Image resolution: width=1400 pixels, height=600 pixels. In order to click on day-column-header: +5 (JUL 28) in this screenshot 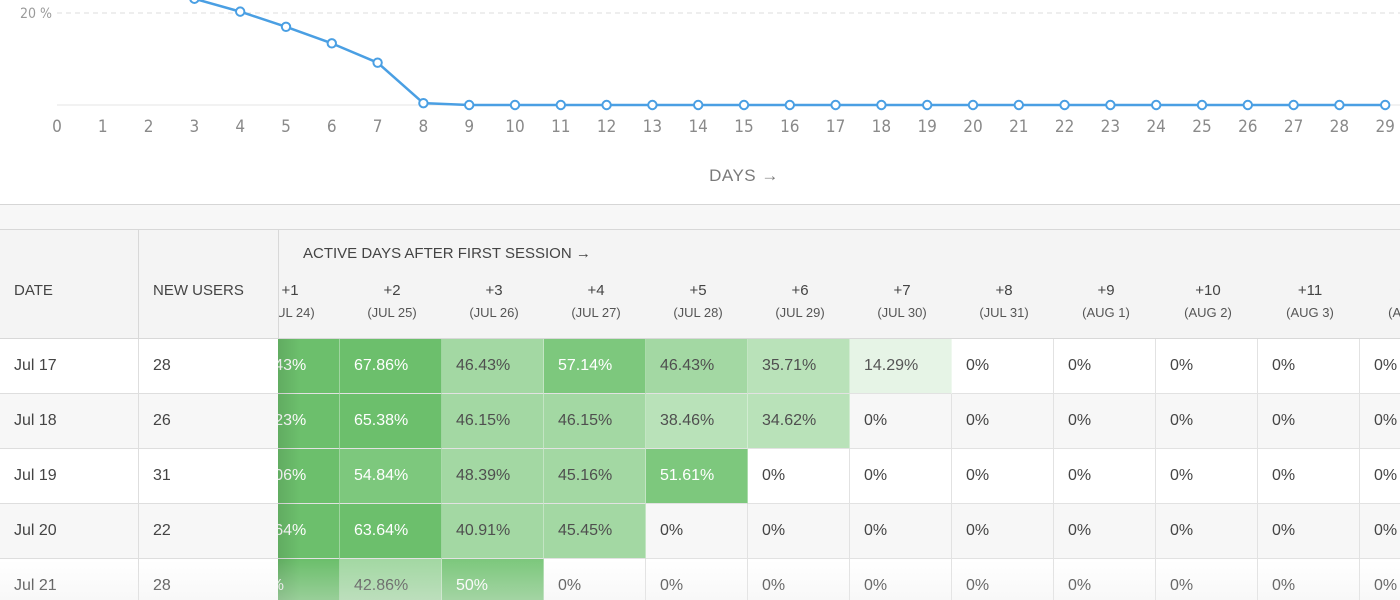, I will do `click(698, 301)`.